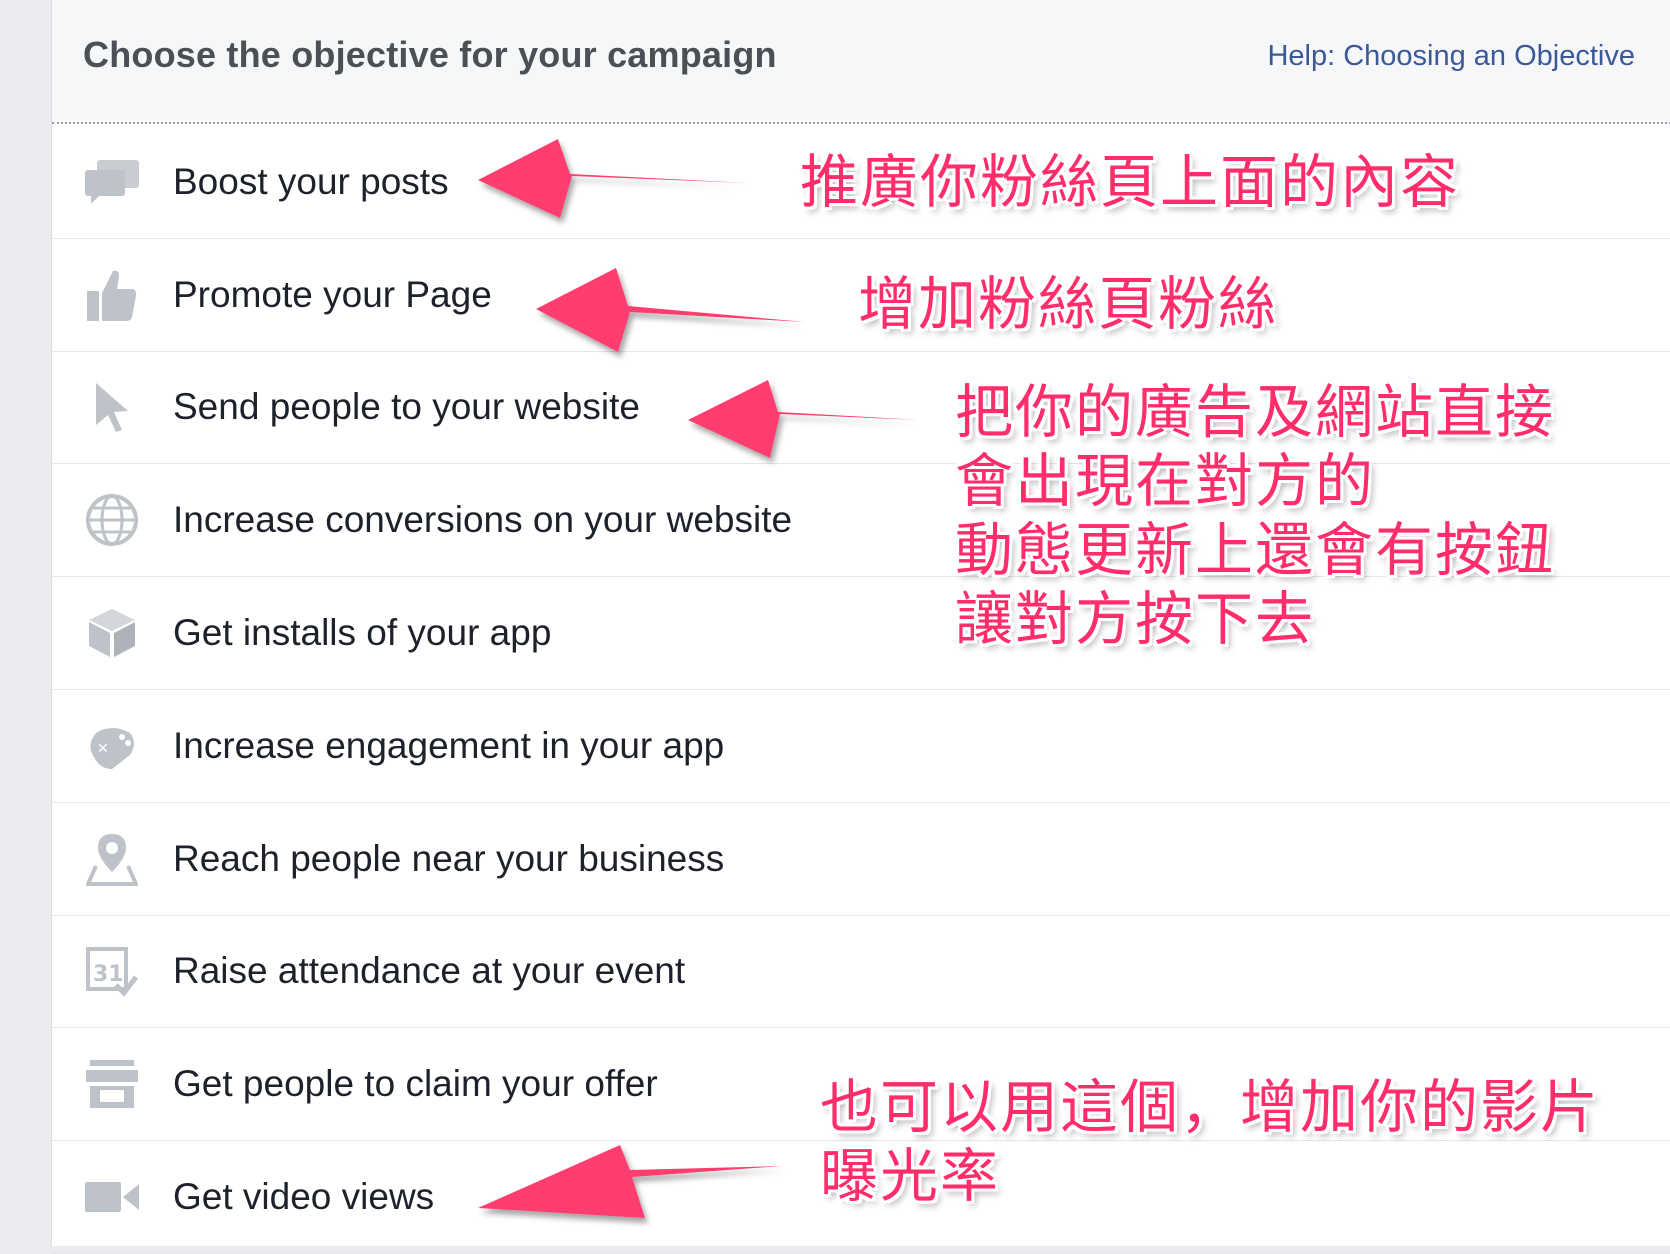 The width and height of the screenshot is (1670, 1254). I want to click on annotation-promote: 增加粉絲頁粉絲, so click(1068, 304).